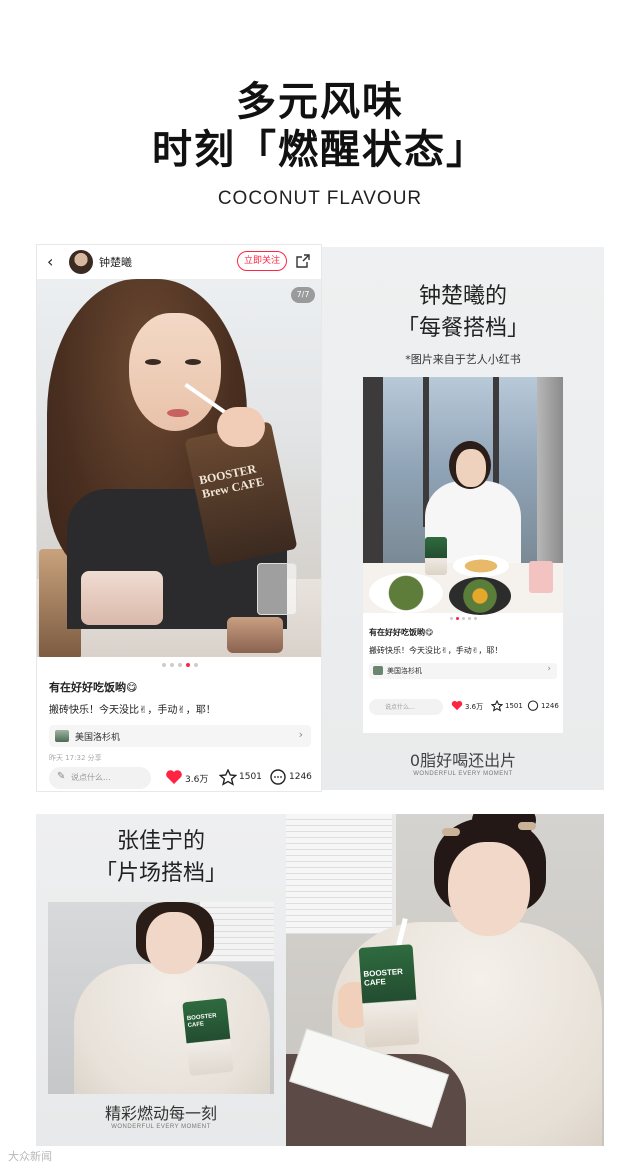  What do you see at coordinates (303, 295) in the screenshot?
I see `page-indicator: 7/7` at bounding box center [303, 295].